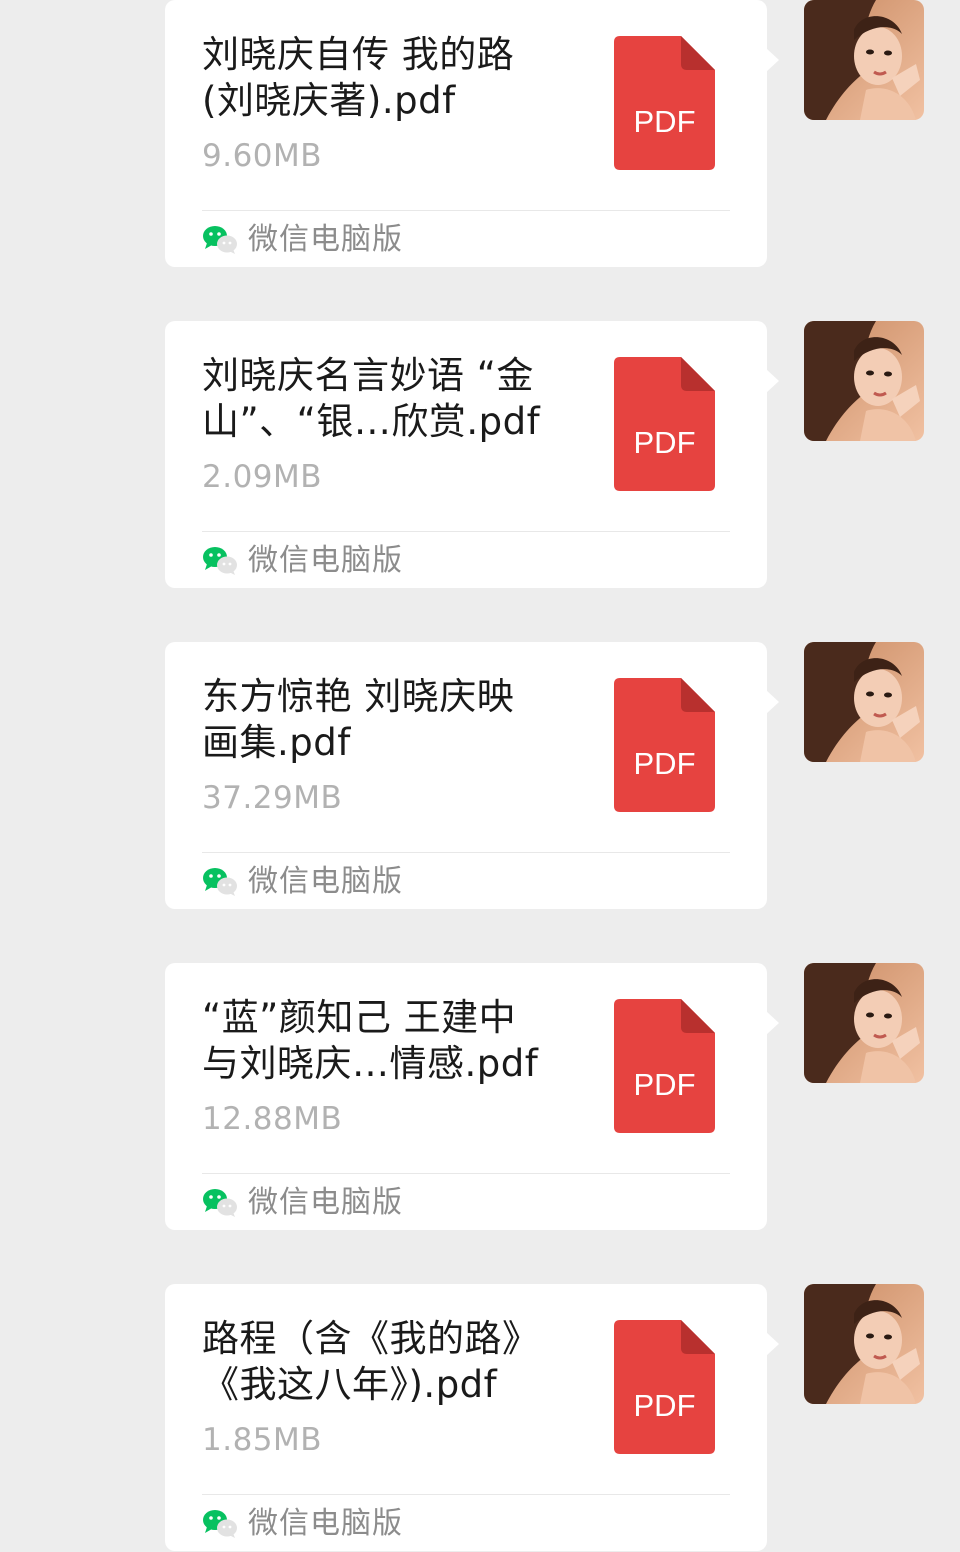 This screenshot has width=960, height=1552. I want to click on file-size: 2.09MB, so click(262, 477).